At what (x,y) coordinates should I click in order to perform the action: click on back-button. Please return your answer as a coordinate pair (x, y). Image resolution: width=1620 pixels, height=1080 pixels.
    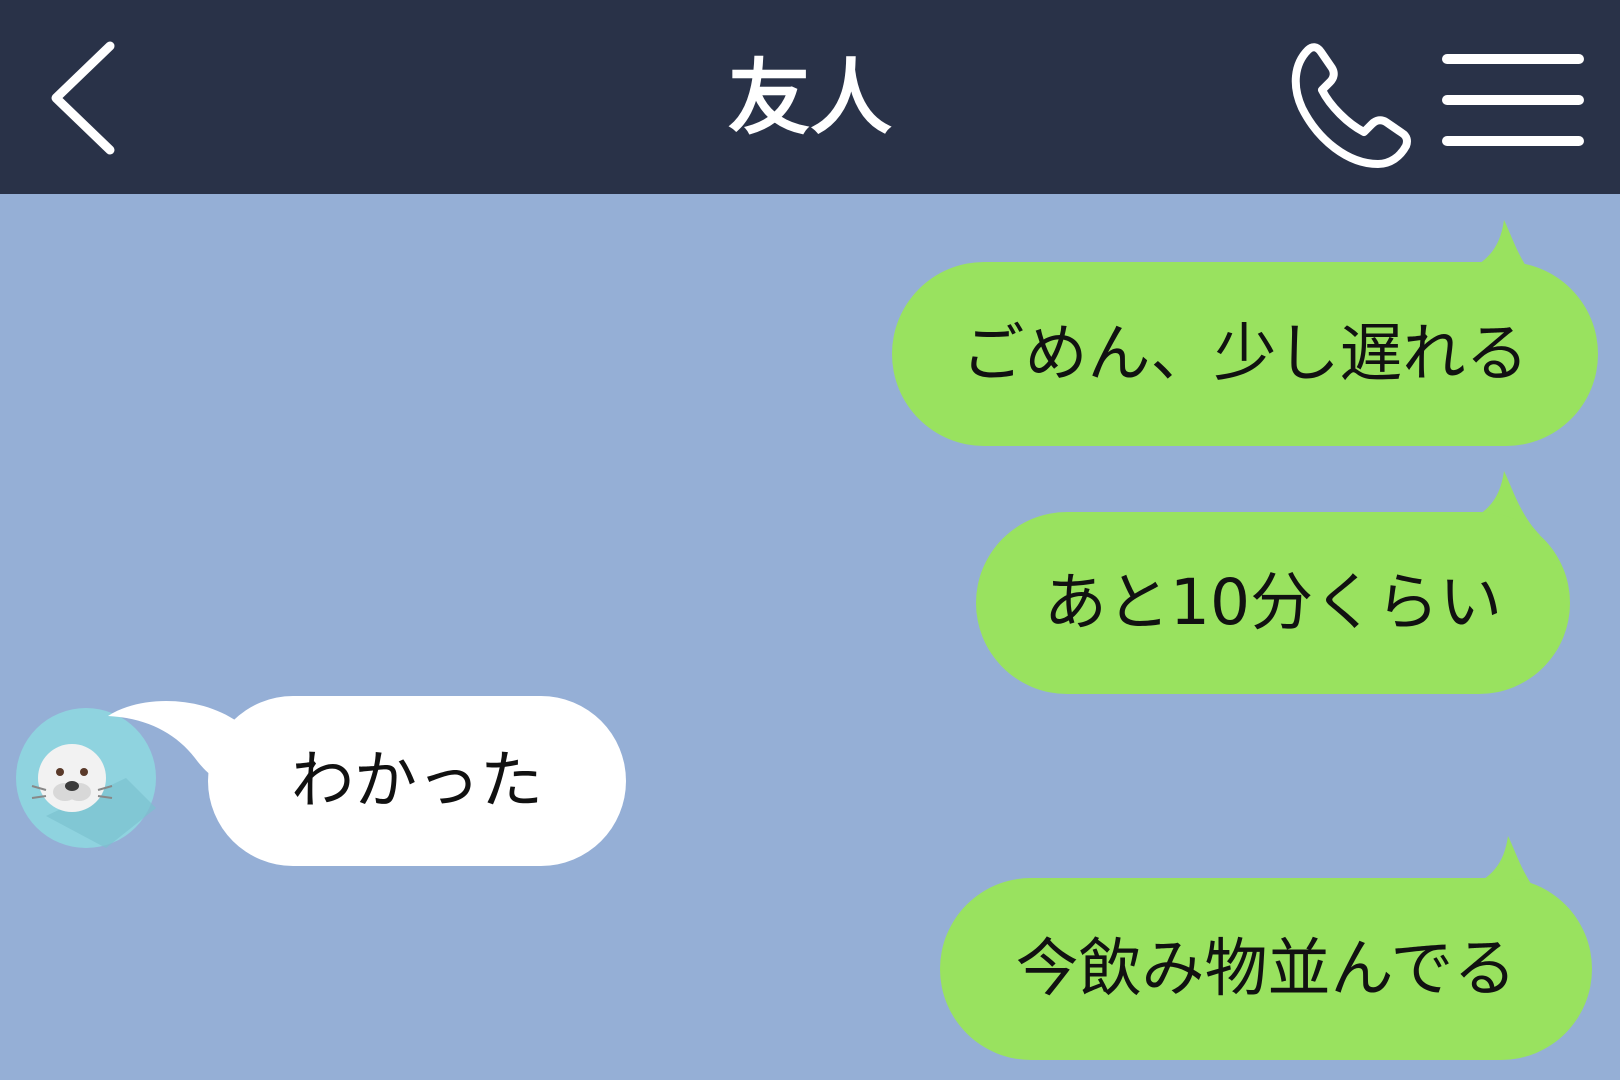
    Looking at the image, I should click on (84, 98).